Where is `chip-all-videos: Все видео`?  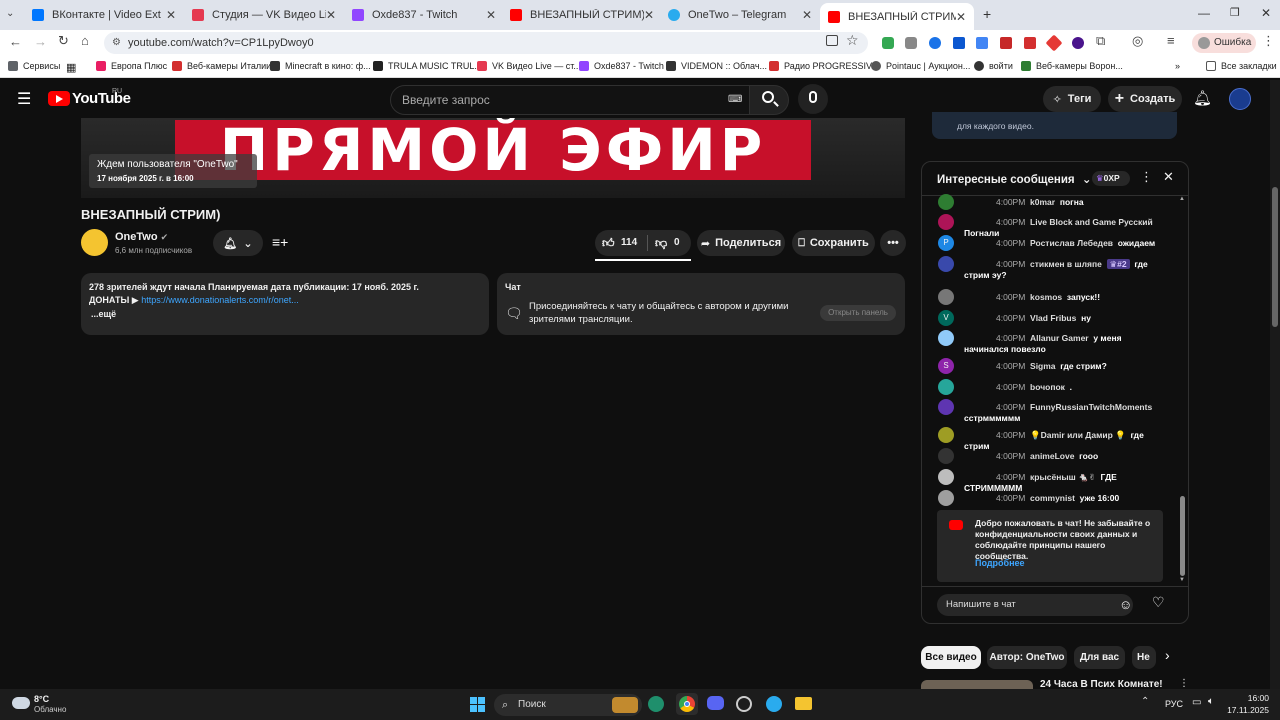 chip-all-videos: Все видео is located at coordinates (951, 657).